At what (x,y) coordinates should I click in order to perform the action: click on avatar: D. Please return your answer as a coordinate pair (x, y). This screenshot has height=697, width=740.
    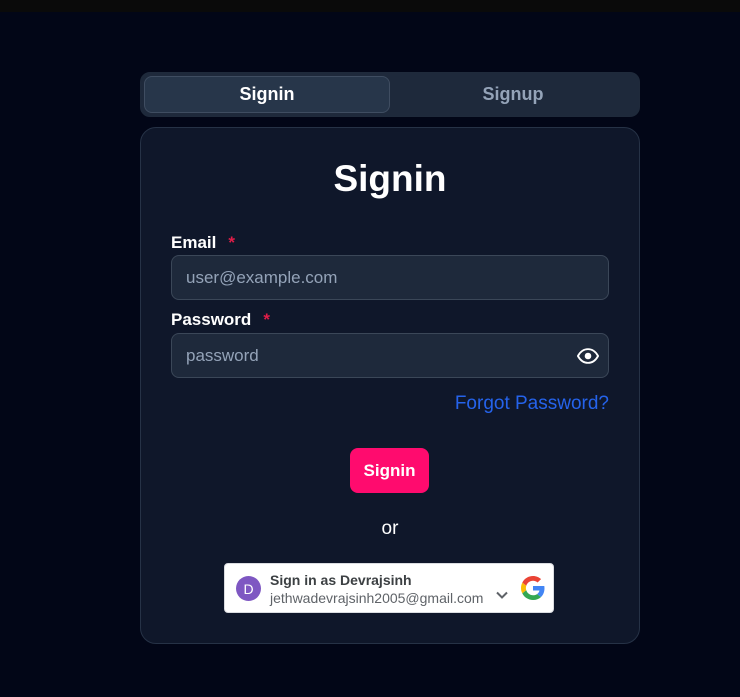
    Looking at the image, I should click on (248, 588).